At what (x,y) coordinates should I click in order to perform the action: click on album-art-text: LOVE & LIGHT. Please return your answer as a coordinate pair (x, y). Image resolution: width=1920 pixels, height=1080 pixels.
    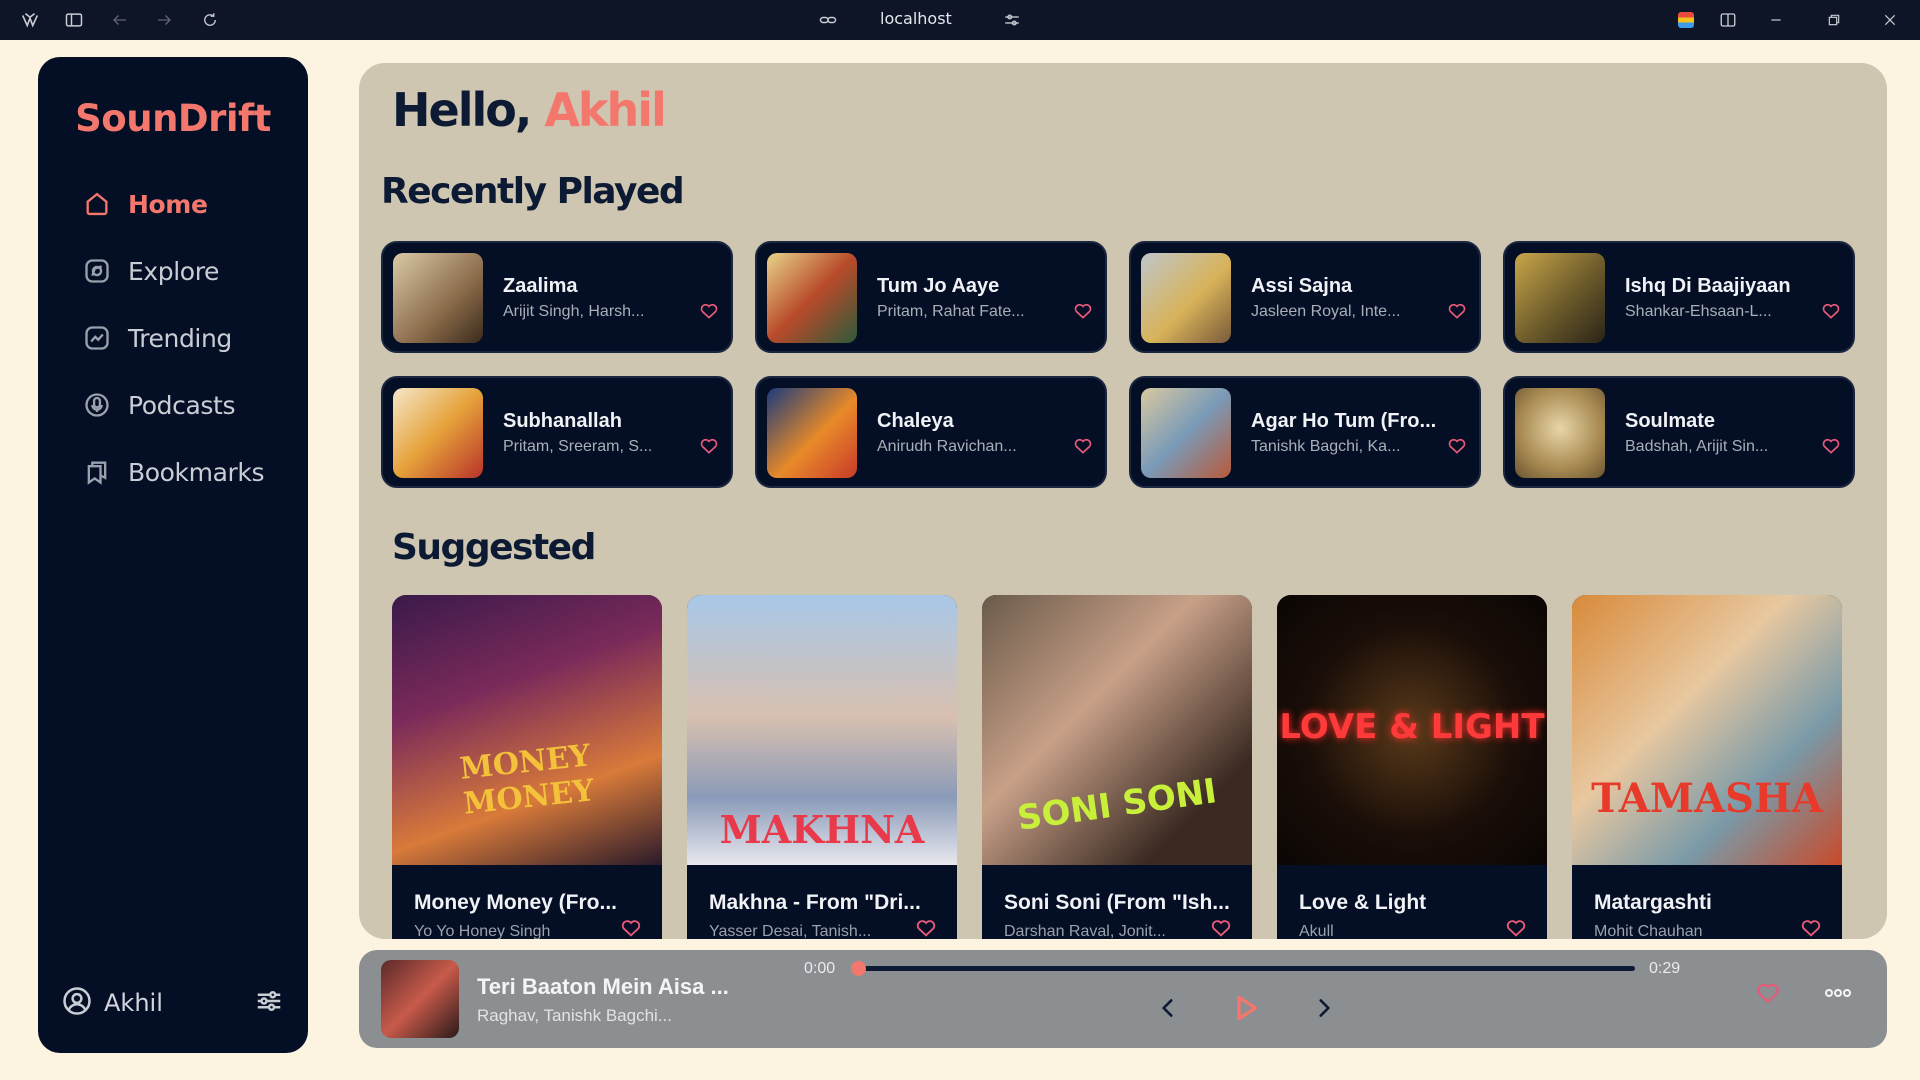
    Looking at the image, I should click on (1412, 727).